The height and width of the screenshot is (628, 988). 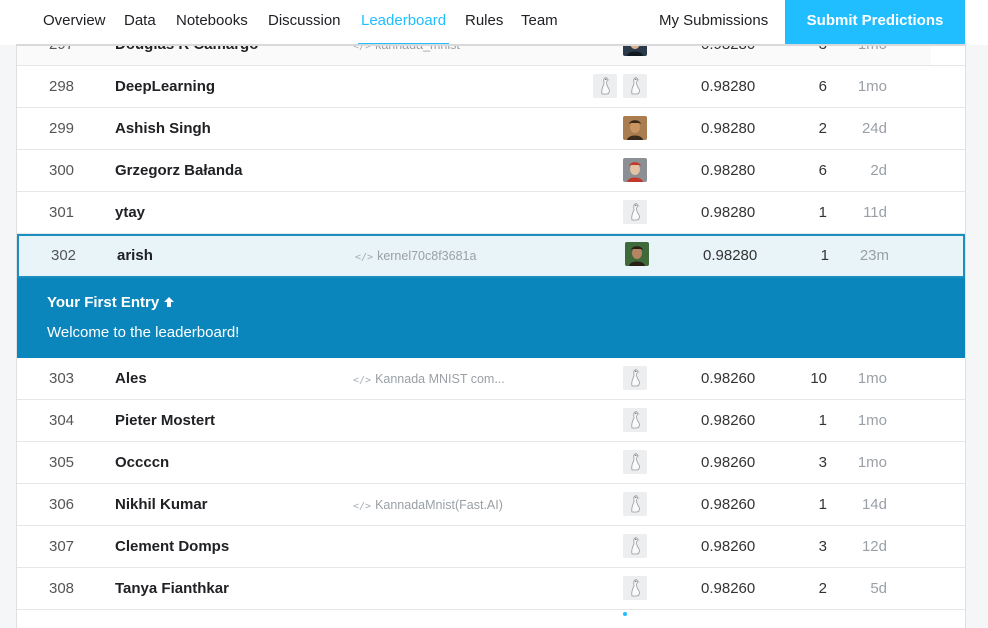 What do you see at coordinates (142, 463) in the screenshot?
I see `team-name-link: Occccn` at bounding box center [142, 463].